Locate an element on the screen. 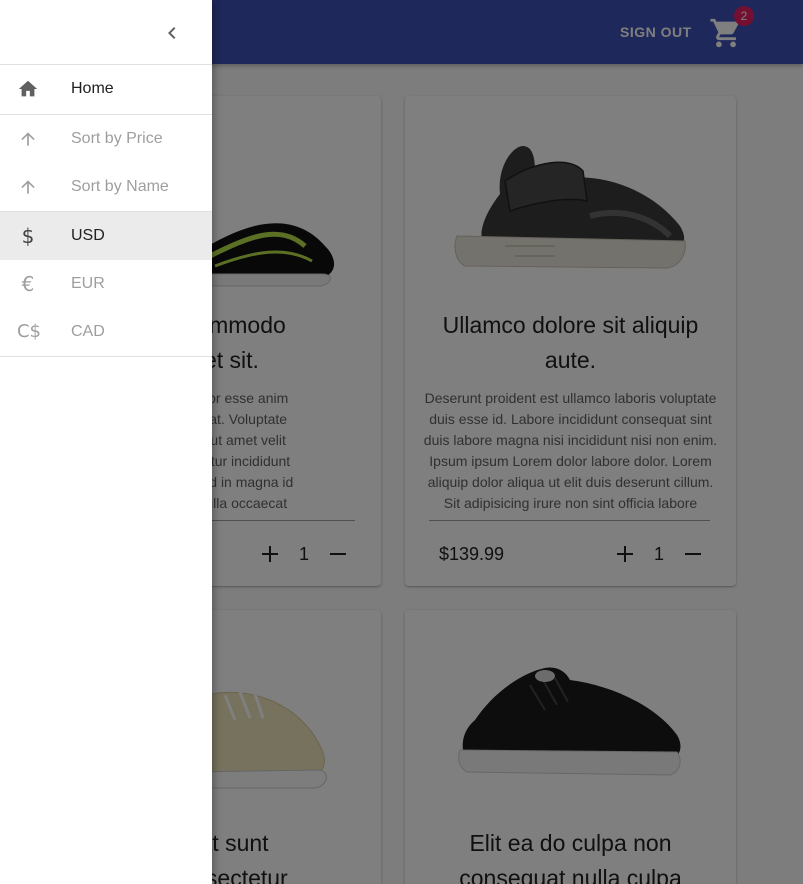 This screenshot has width=803, height=884. drawer-item-home: Home is located at coordinates (106, 89).